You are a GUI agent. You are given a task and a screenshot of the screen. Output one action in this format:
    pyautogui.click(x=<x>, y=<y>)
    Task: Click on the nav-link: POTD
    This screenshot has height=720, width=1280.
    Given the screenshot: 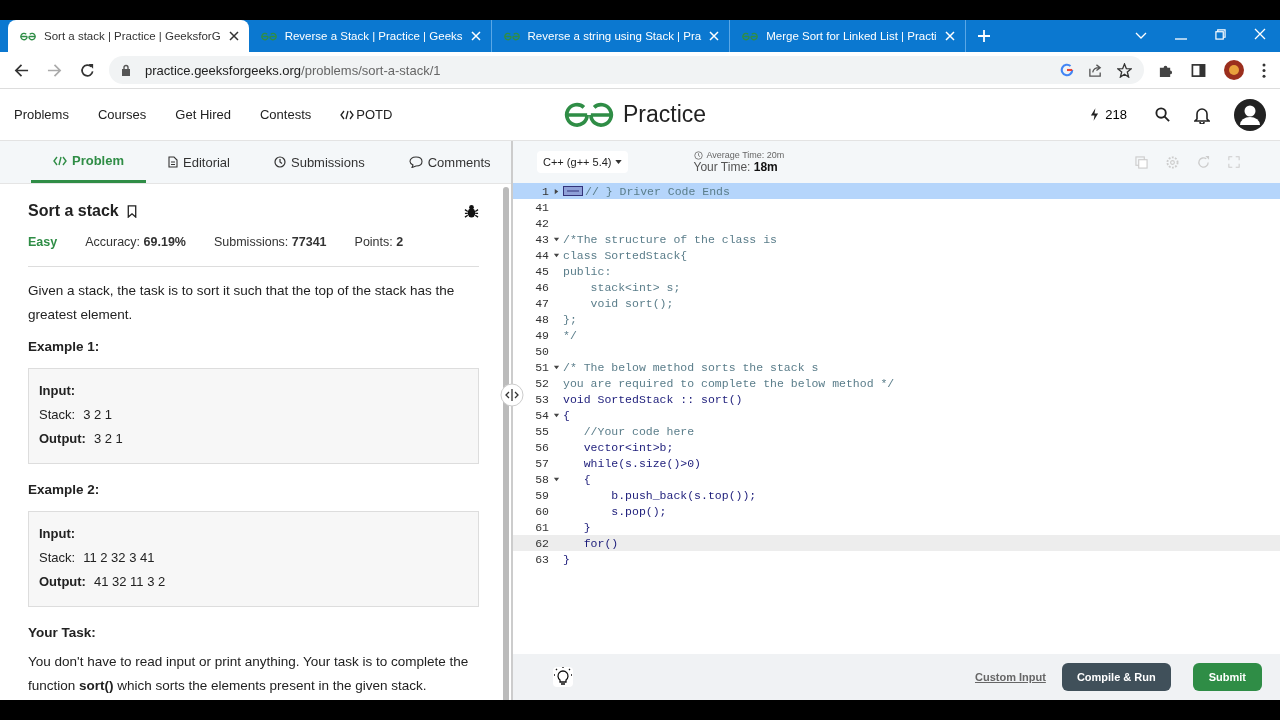 What is the action you would take?
    pyautogui.click(x=366, y=114)
    